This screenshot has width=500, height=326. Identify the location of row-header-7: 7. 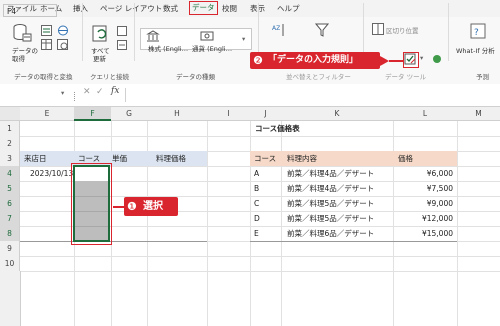
(10, 218).